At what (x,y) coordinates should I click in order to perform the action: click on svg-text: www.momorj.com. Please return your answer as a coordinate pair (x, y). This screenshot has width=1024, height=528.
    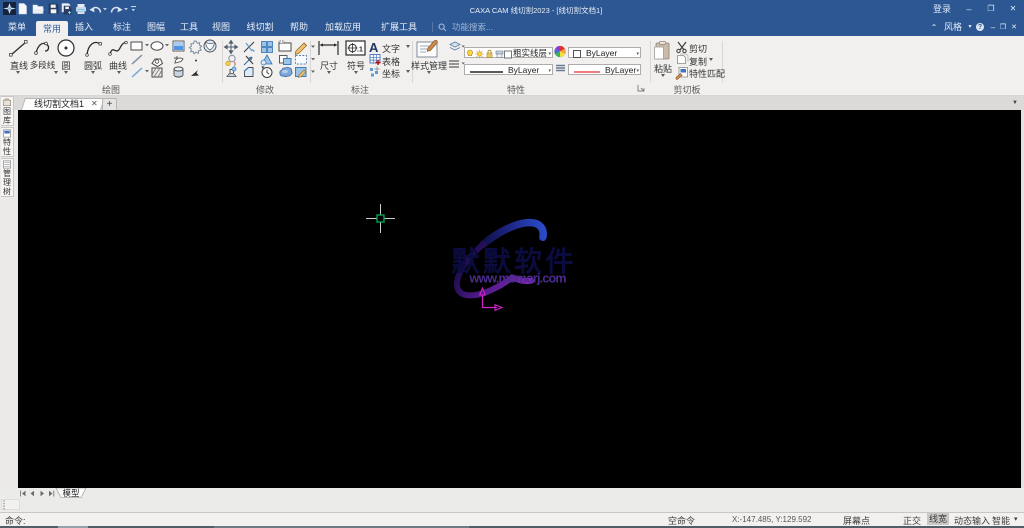
    Looking at the image, I should click on (518, 279).